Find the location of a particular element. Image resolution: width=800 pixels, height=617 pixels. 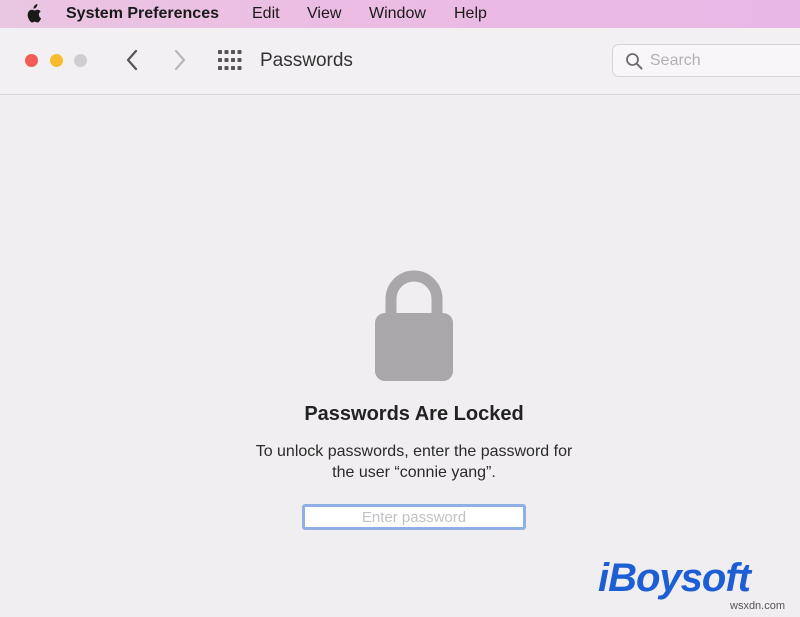

menu-app-name: System Preferences is located at coordinates (142, 14).